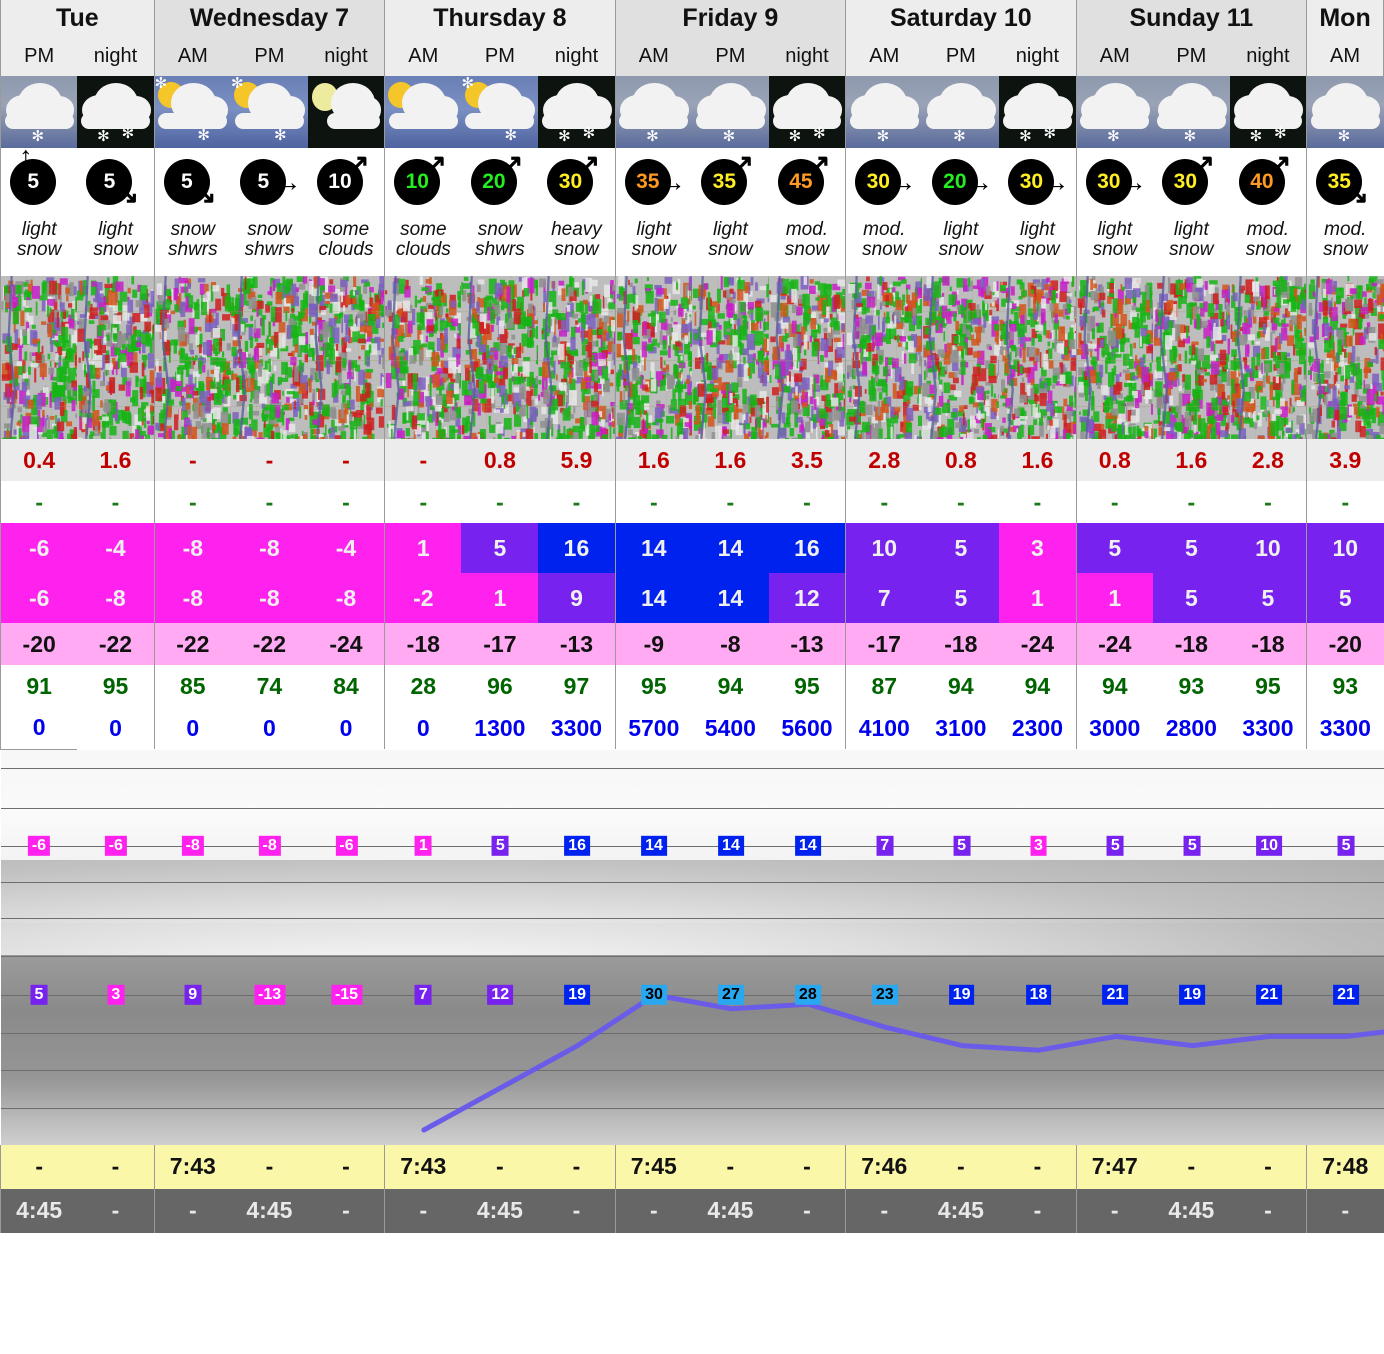 This screenshot has height=1354, width=1384. Describe the element at coordinates (577, 1166) in the screenshot. I see `sunrise-time-7: -` at that location.